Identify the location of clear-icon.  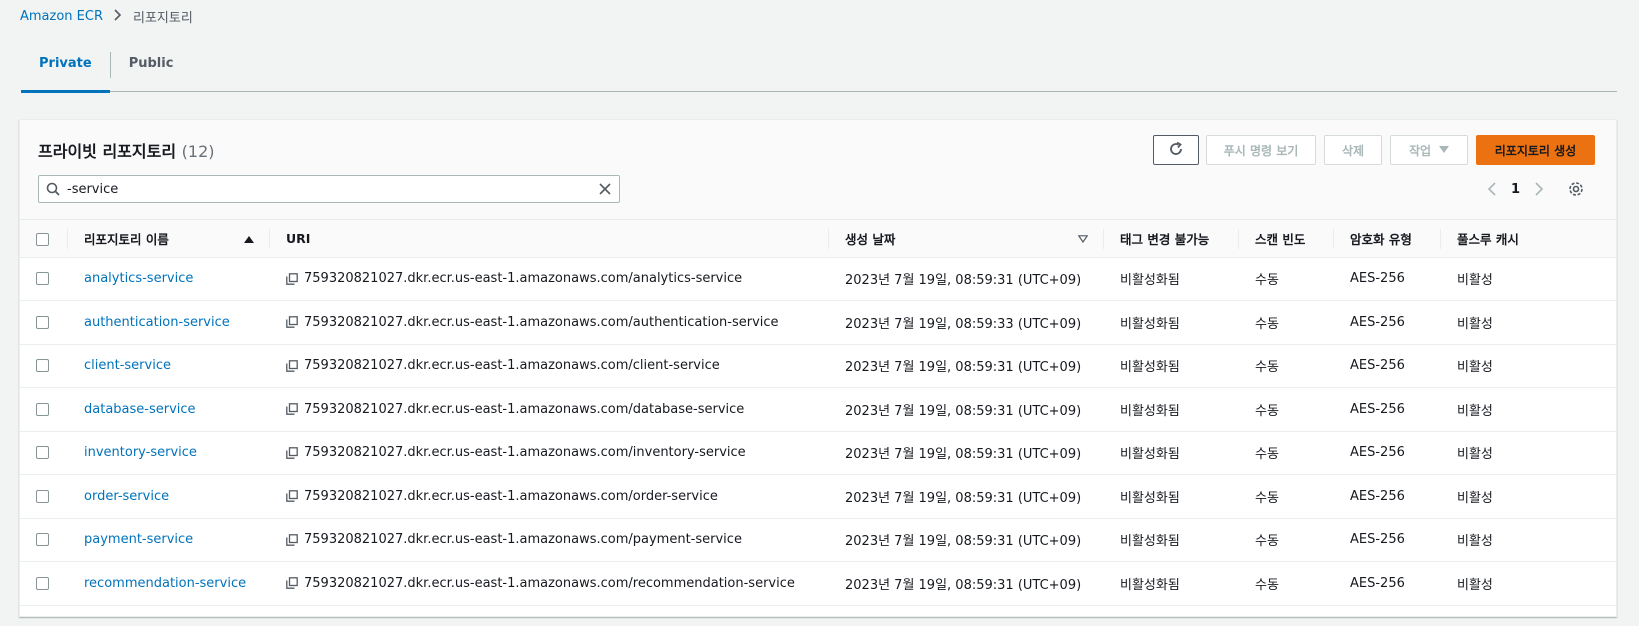
(605, 189).